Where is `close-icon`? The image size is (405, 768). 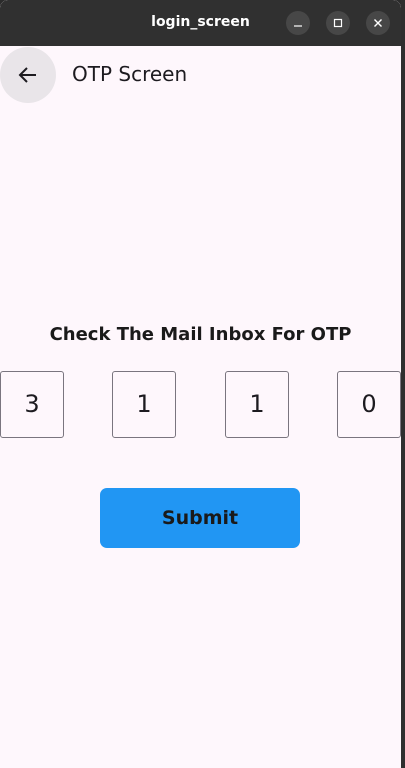
close-icon is located at coordinates (378, 23).